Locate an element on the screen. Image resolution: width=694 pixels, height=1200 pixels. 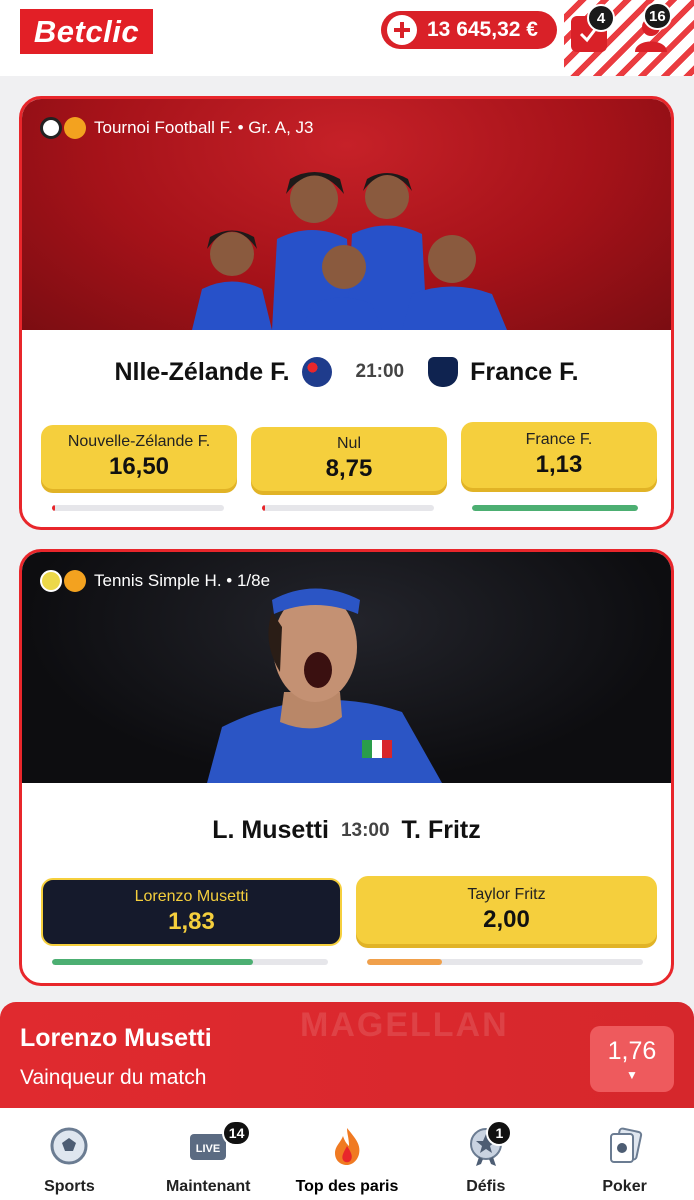
football-icon is located at coordinates (51, 128).